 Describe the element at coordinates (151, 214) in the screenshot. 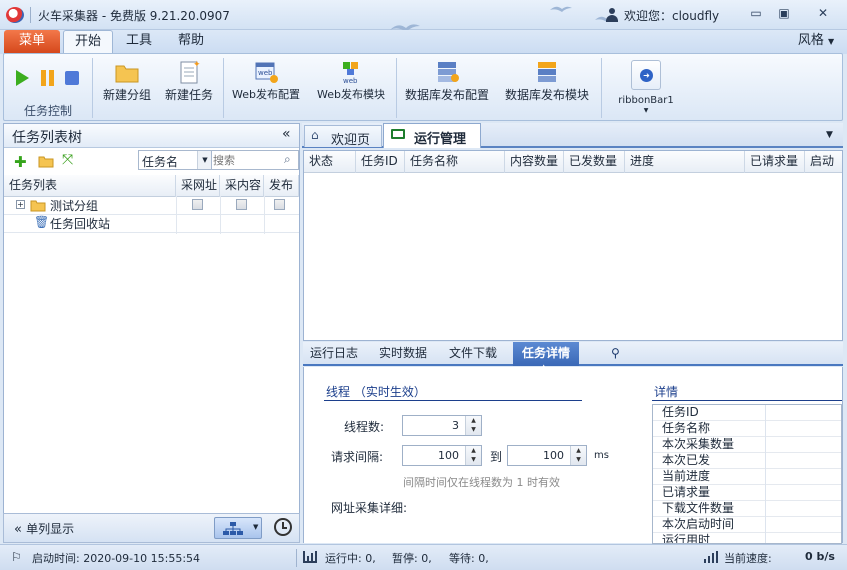

I see `row-divider` at that location.